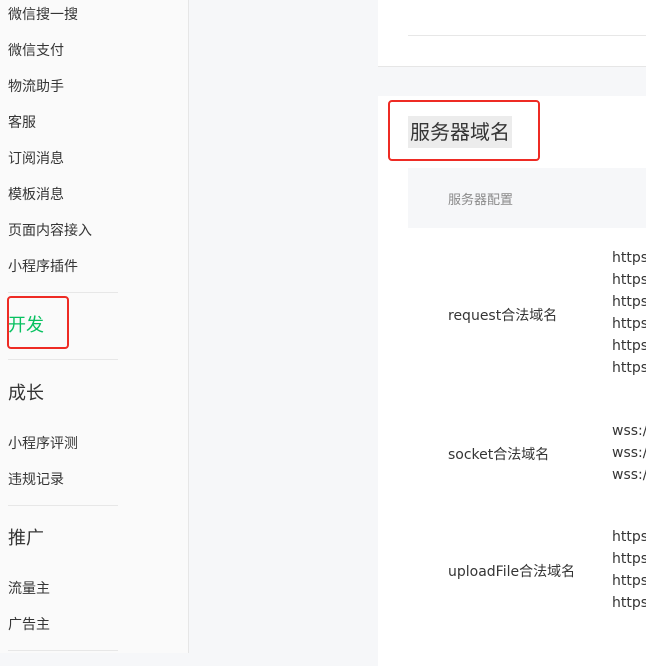  Describe the element at coordinates (29, 625) in the screenshot. I see `sidebar-item-advertiser: 广告主` at that location.